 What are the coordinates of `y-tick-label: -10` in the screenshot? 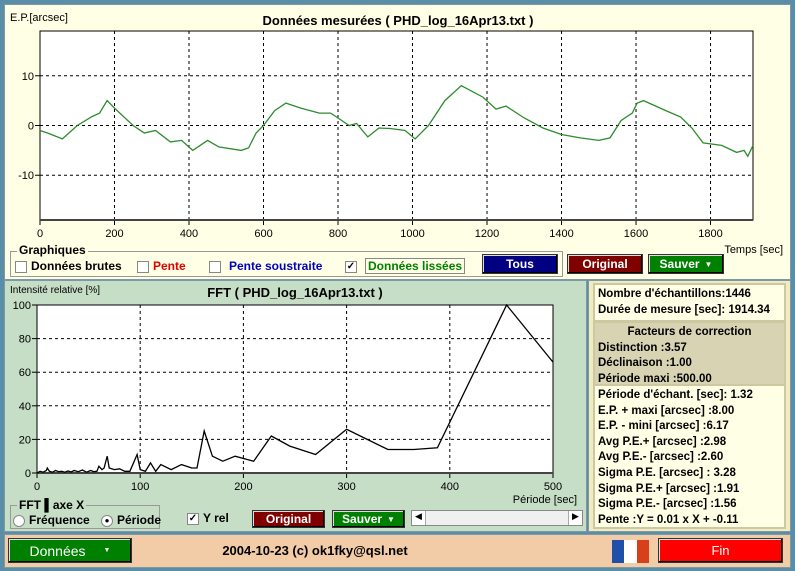 It's located at (26, 176).